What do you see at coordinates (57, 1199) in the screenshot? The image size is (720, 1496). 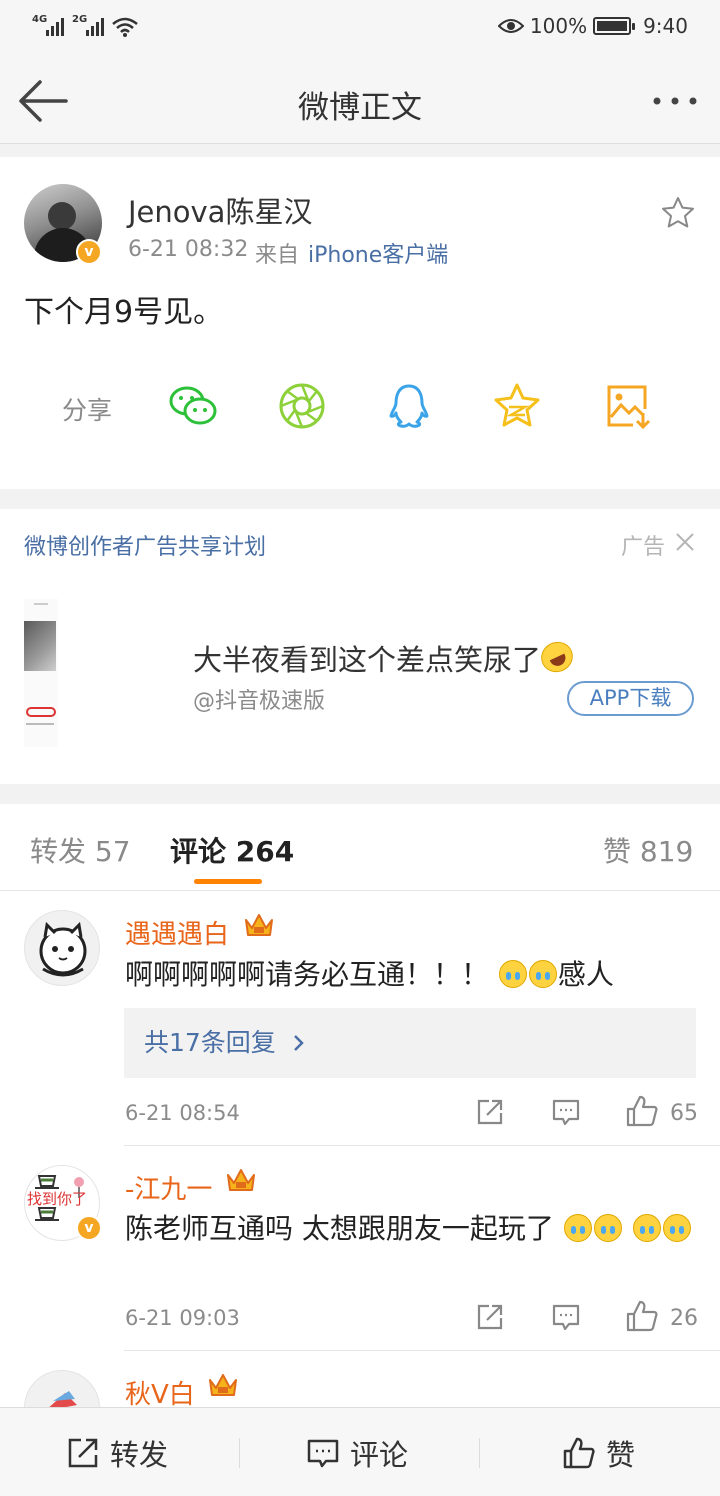 I see `avatar-caption: 找到你了` at bounding box center [57, 1199].